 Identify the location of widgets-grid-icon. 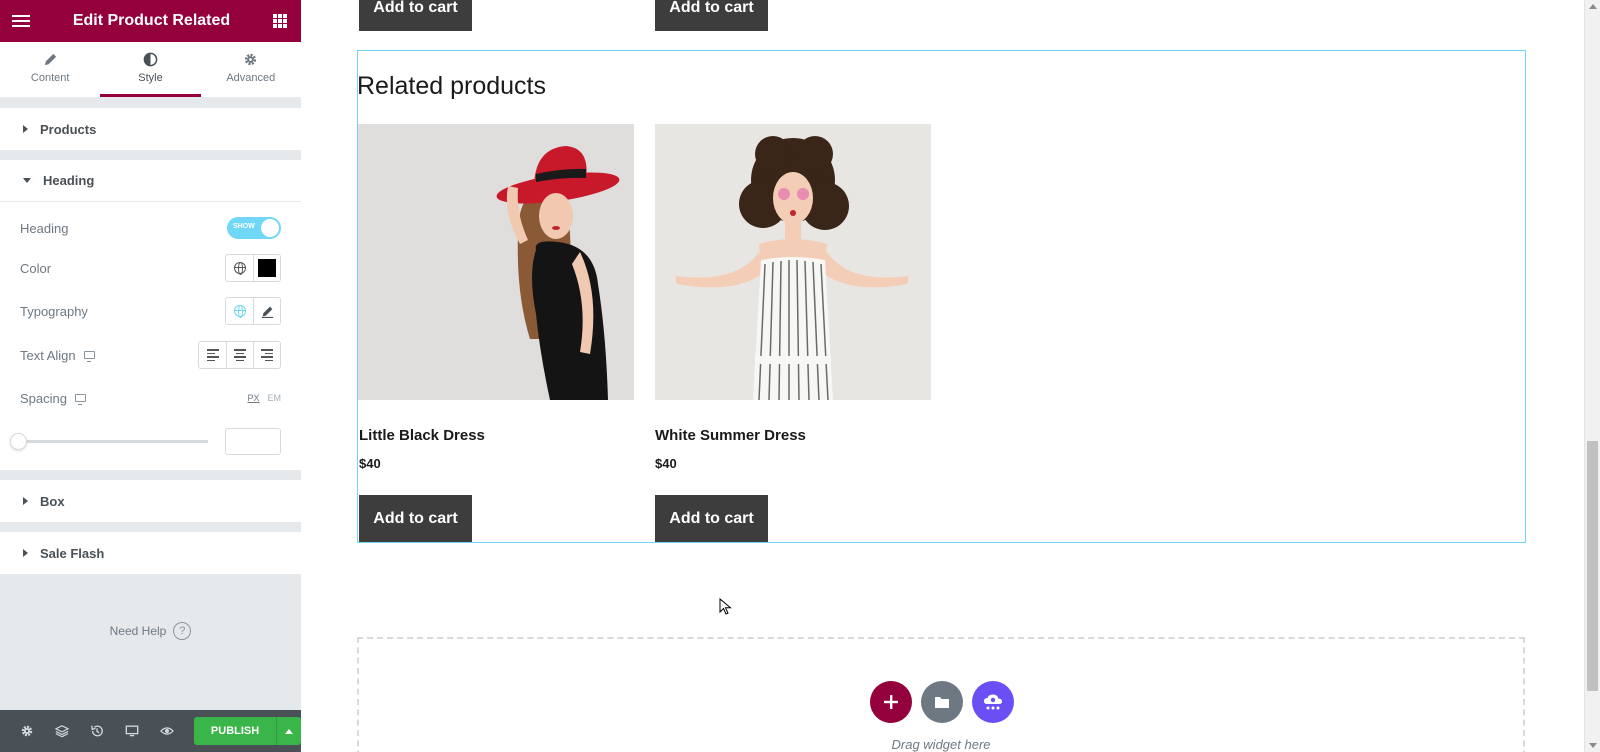
(279, 21).